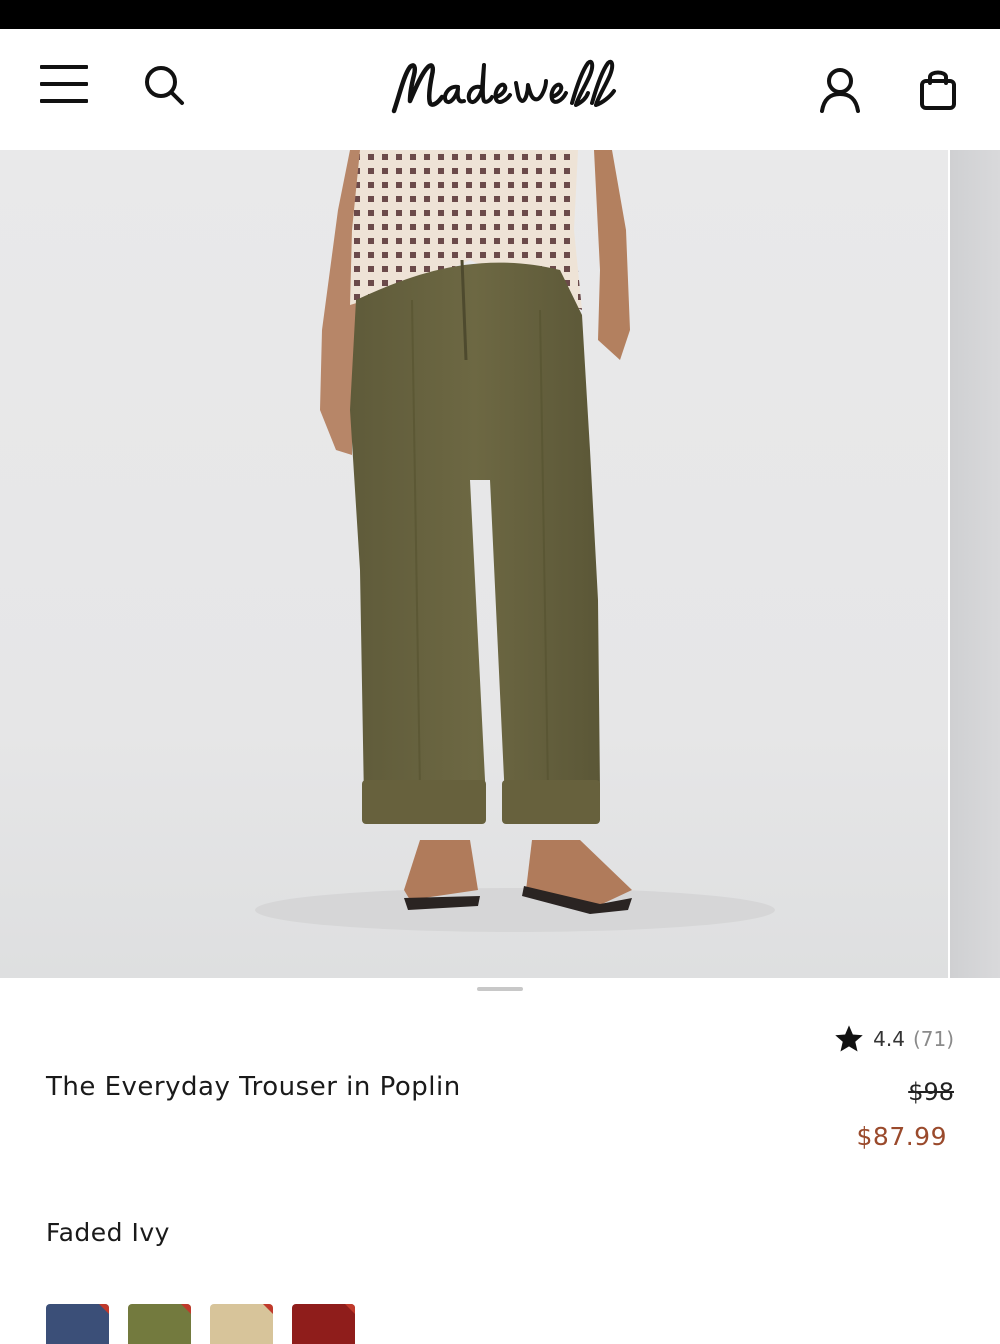 The width and height of the screenshot is (1000, 1344). I want to click on account-icon, so click(840, 90).